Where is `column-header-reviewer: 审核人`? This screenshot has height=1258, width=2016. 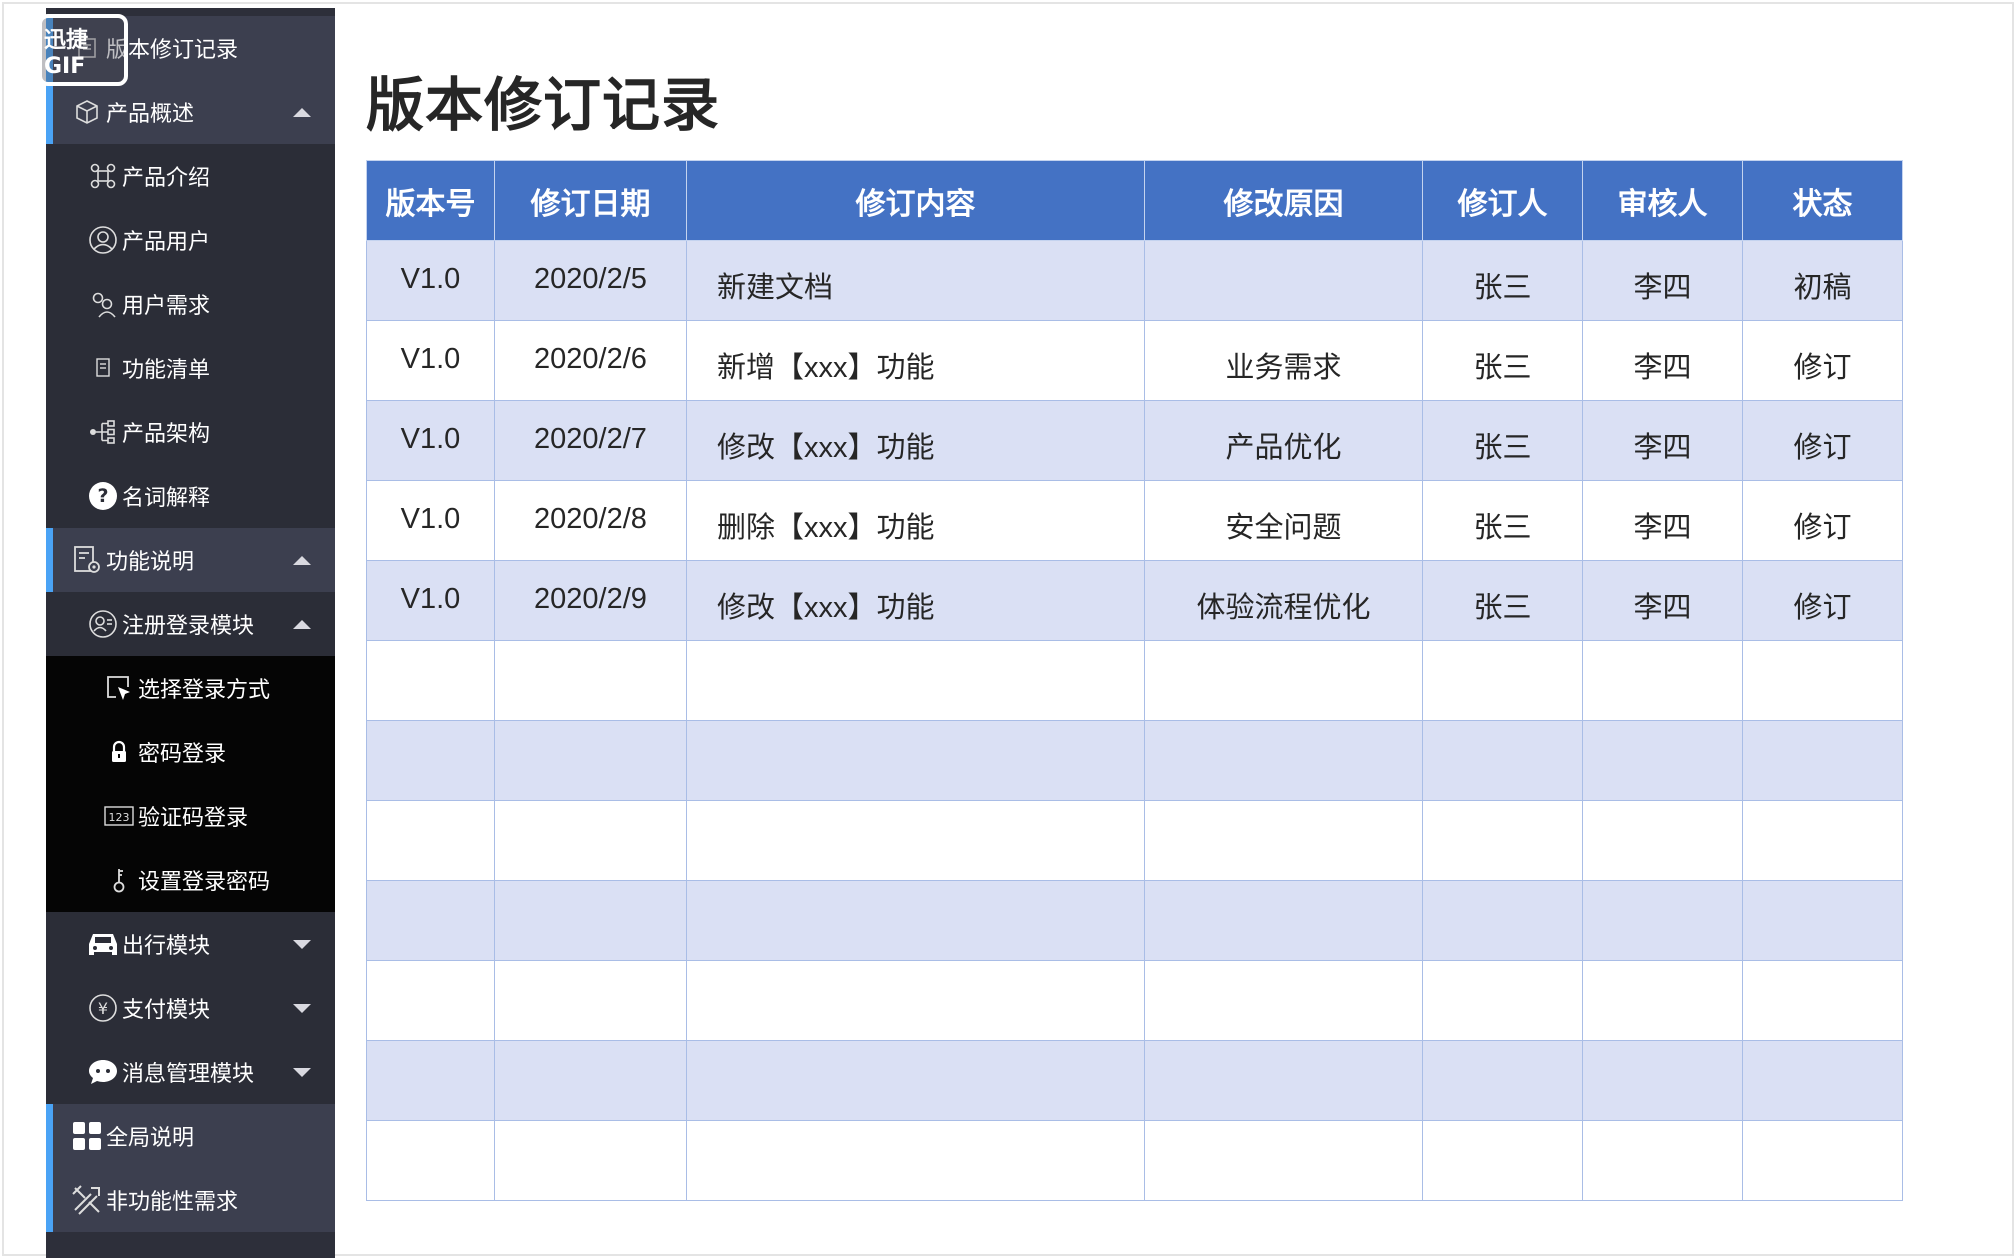
column-header-reviewer: 审核人 is located at coordinates (1662, 200).